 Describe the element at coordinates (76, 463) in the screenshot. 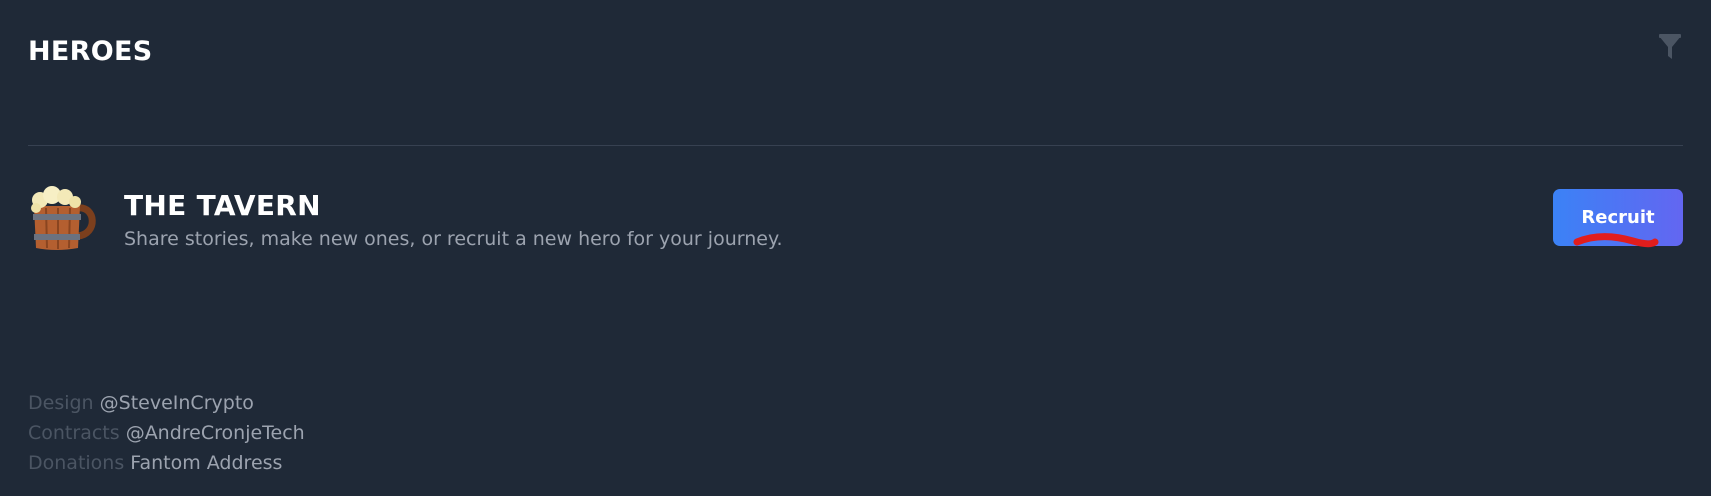

I see `footer-label: Donations` at that location.